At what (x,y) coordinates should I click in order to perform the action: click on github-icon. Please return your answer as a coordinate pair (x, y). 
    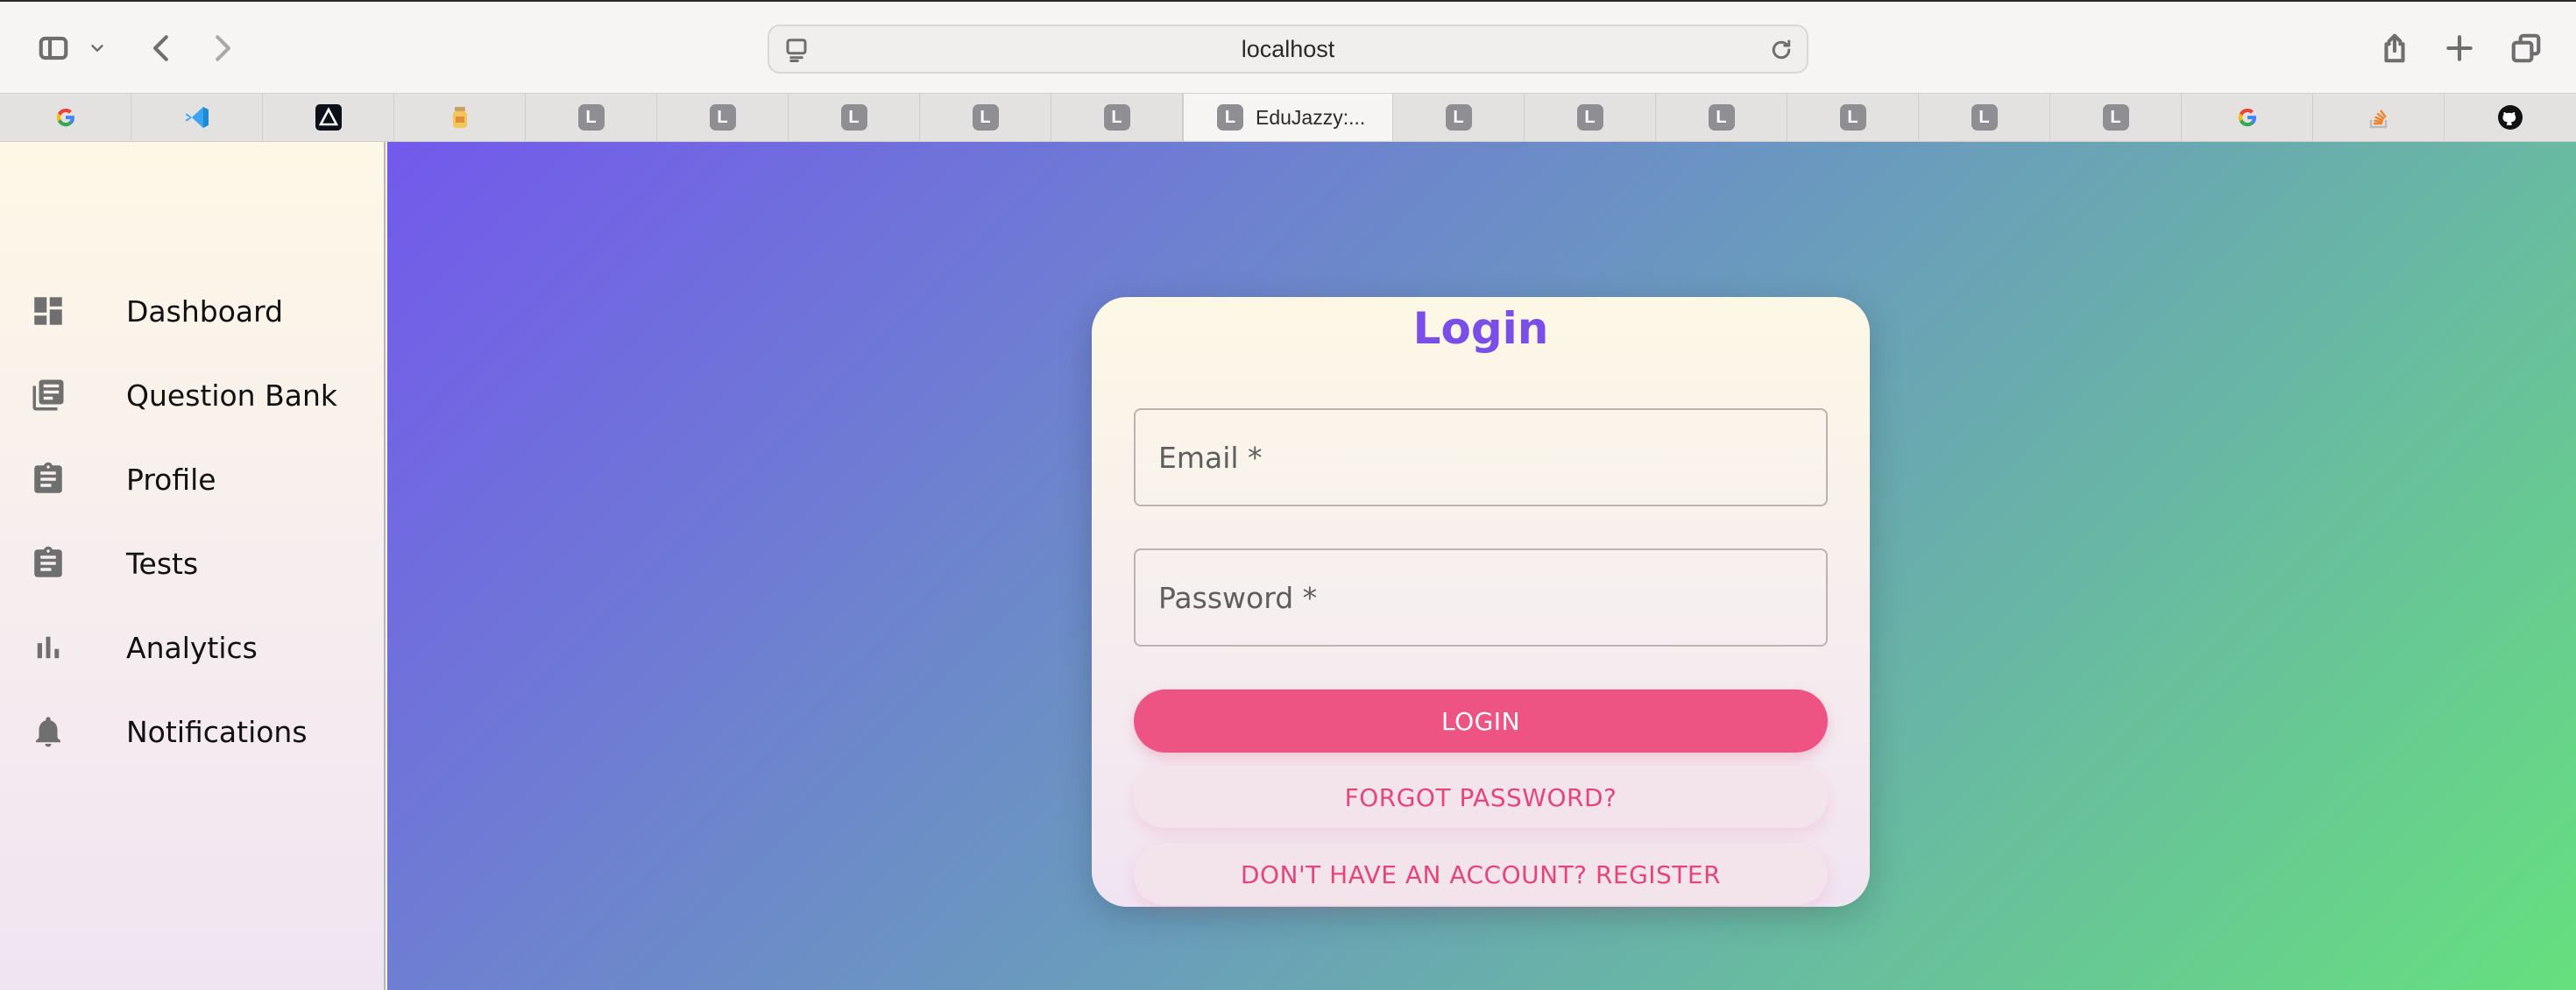
    Looking at the image, I should click on (2510, 117).